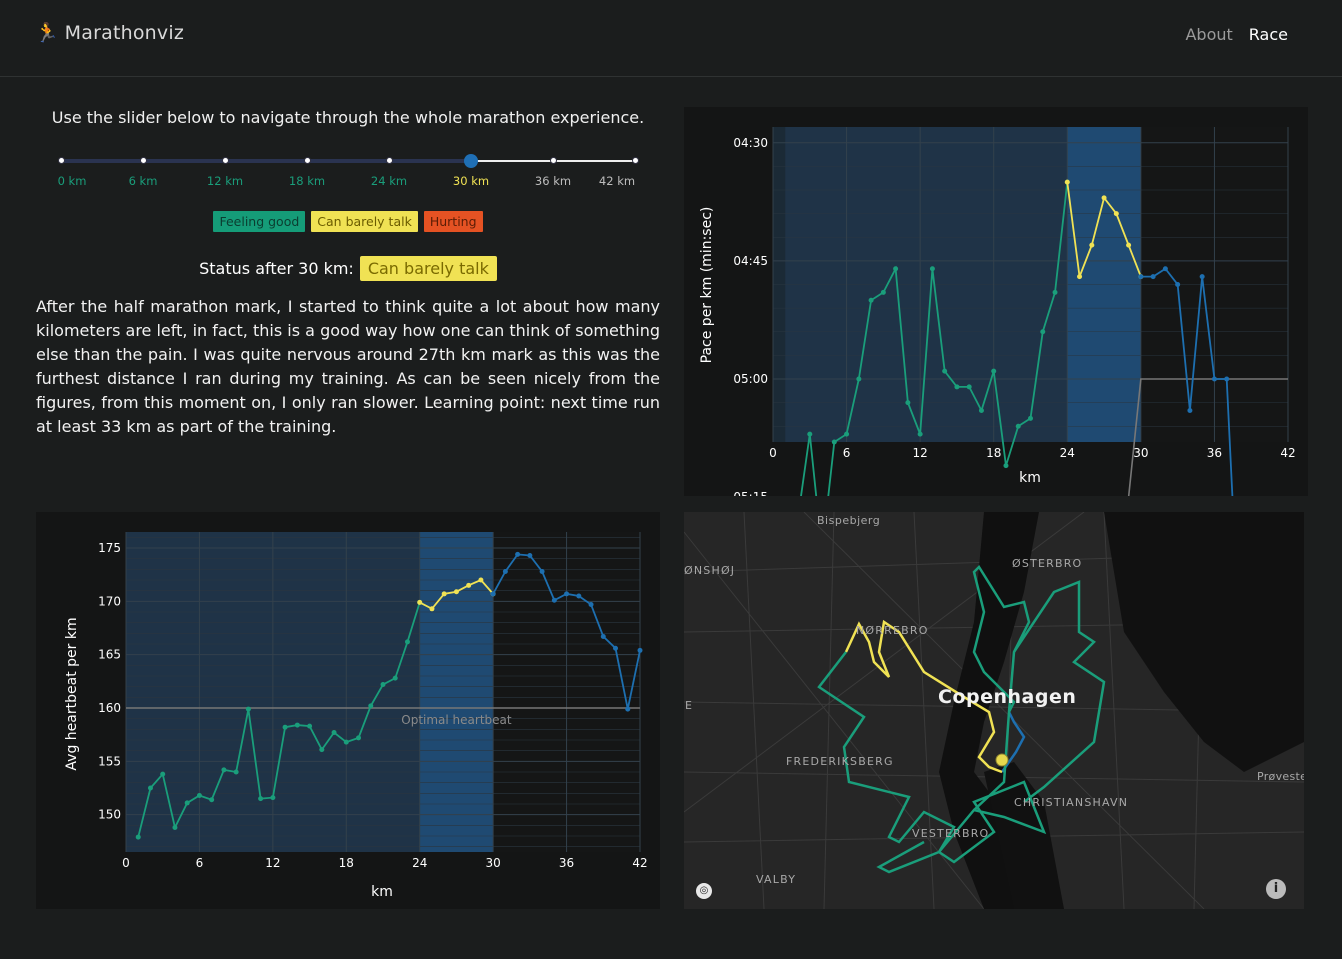 Image resolution: width=1342 pixels, height=959 pixels. Describe the element at coordinates (307, 181) in the screenshot. I see `slider-mark-label: 18 km` at that location.